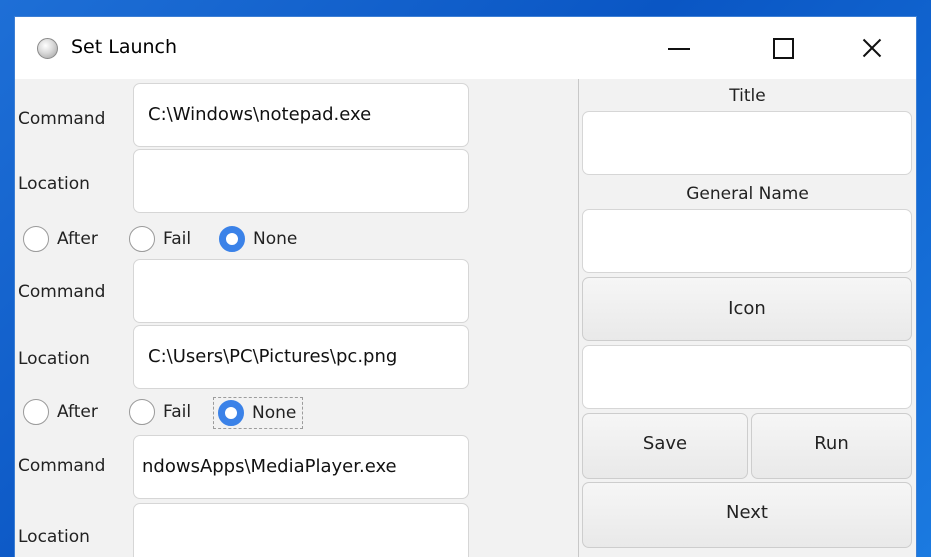 This screenshot has height=557, width=931. I want to click on fail-radio-1: Fail, so click(160, 239).